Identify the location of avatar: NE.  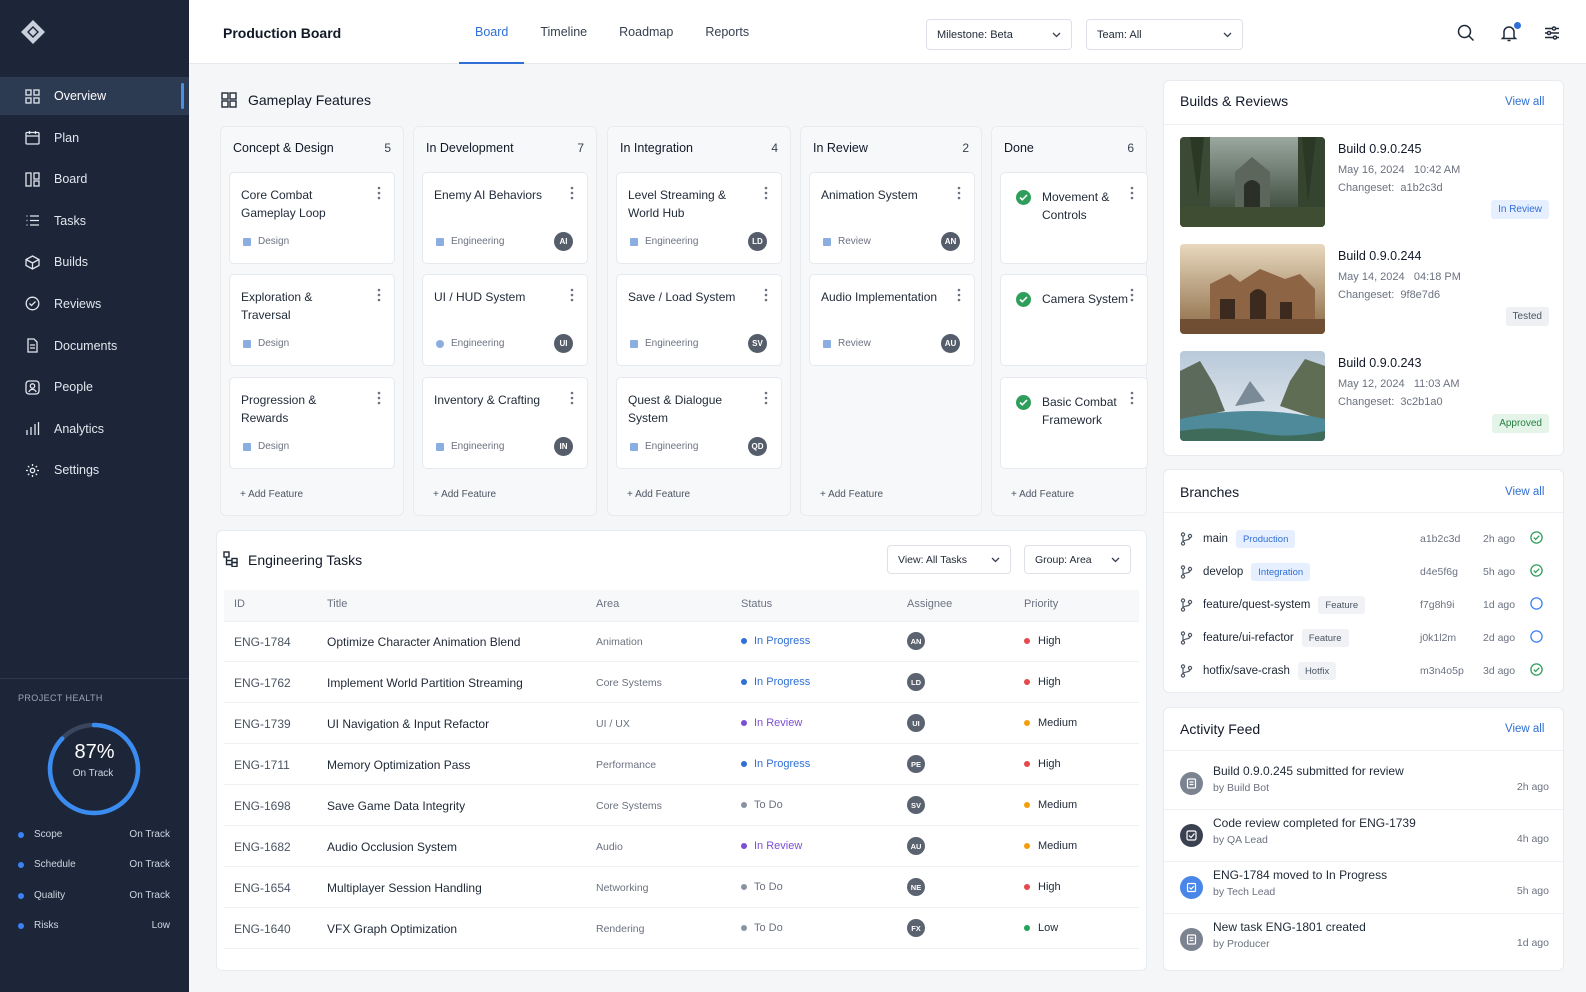
(916, 887).